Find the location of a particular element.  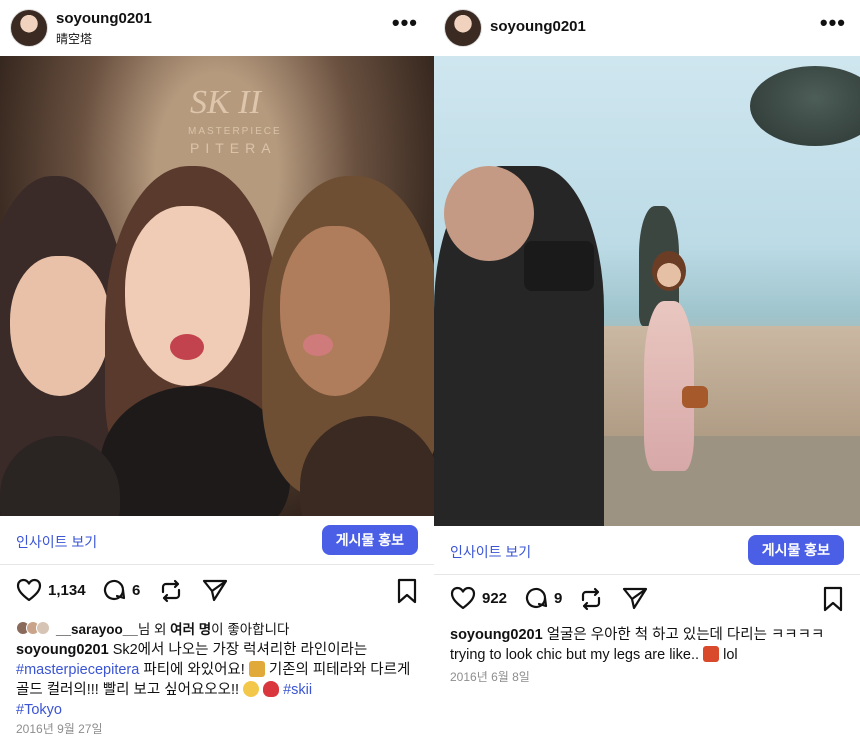

photo-sign-brand: SK II is located at coordinates (225, 102).